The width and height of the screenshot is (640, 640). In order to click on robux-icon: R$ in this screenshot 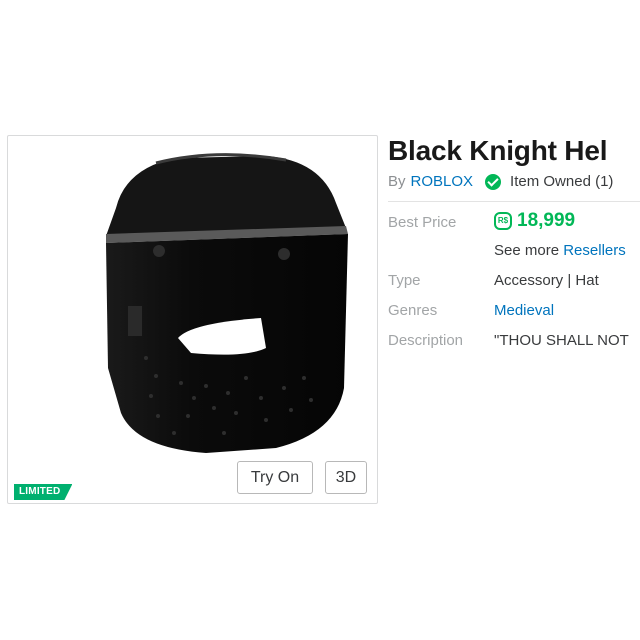, I will do `click(503, 221)`.